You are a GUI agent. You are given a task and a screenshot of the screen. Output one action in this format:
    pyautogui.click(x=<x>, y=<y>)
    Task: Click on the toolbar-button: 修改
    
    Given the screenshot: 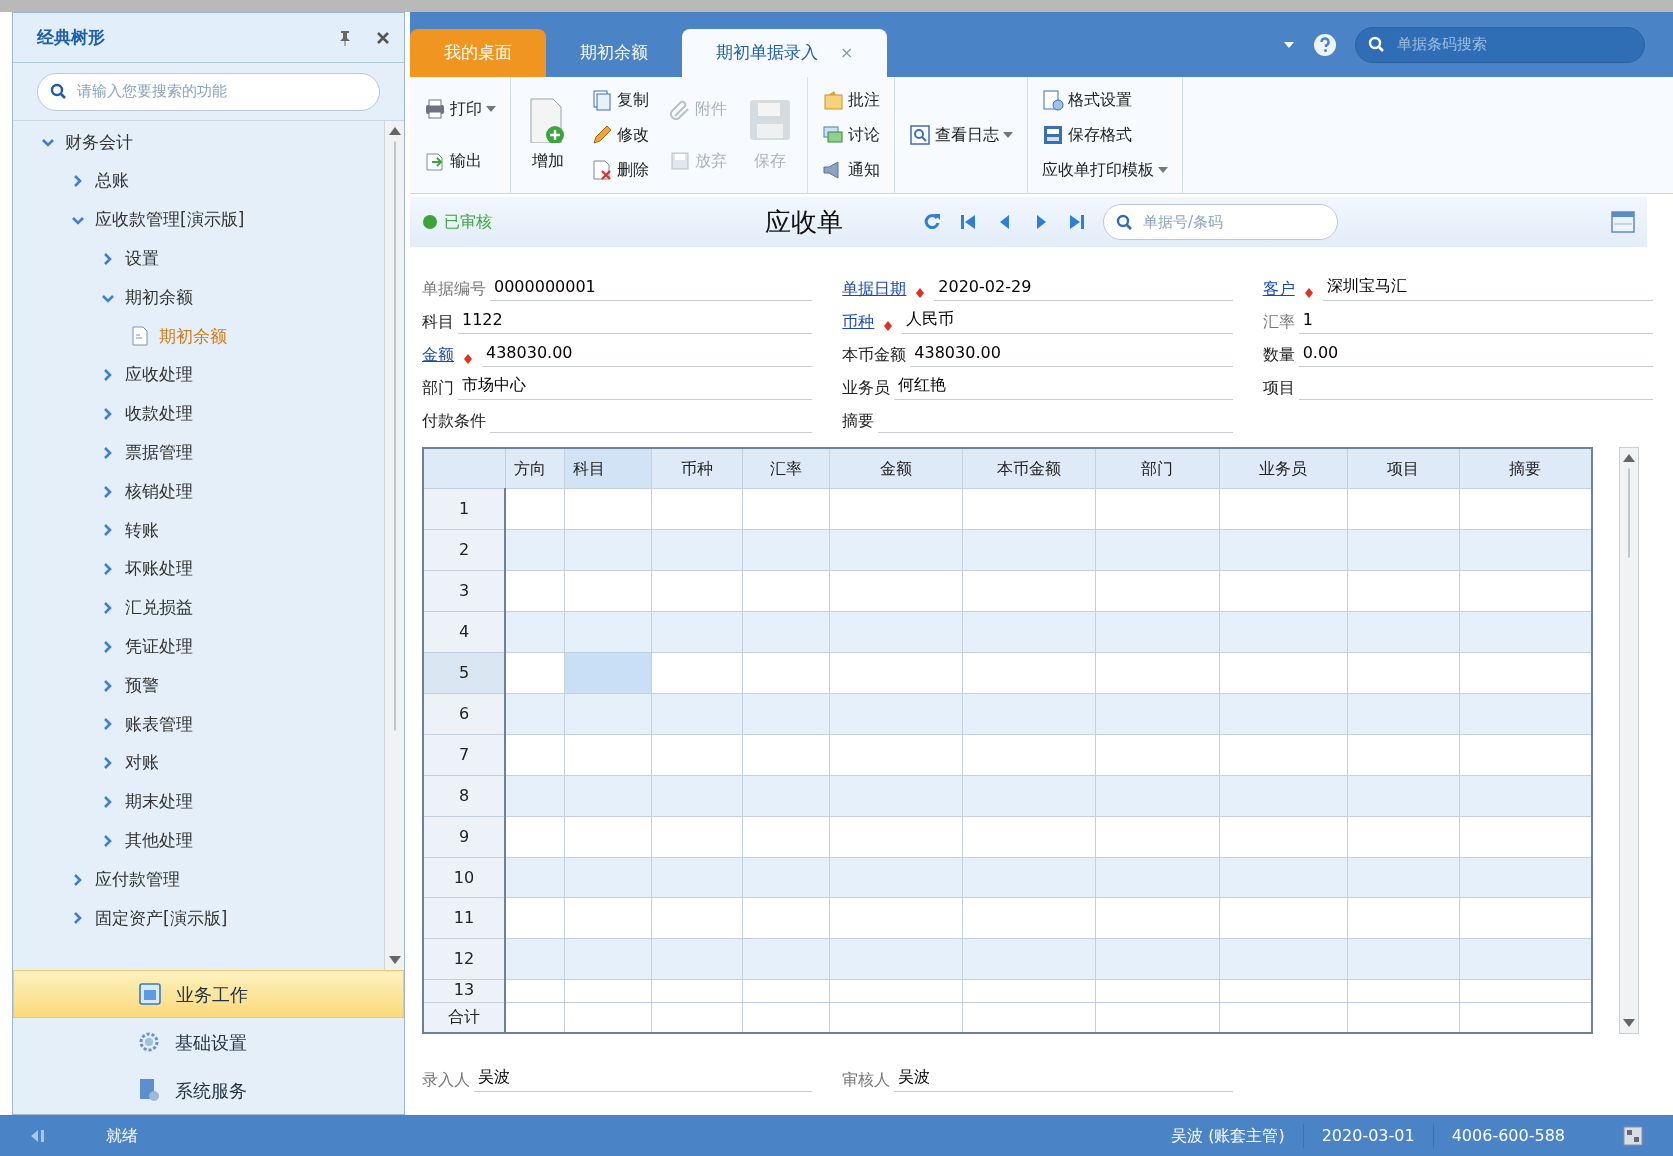 What is the action you would take?
    pyautogui.click(x=620, y=135)
    